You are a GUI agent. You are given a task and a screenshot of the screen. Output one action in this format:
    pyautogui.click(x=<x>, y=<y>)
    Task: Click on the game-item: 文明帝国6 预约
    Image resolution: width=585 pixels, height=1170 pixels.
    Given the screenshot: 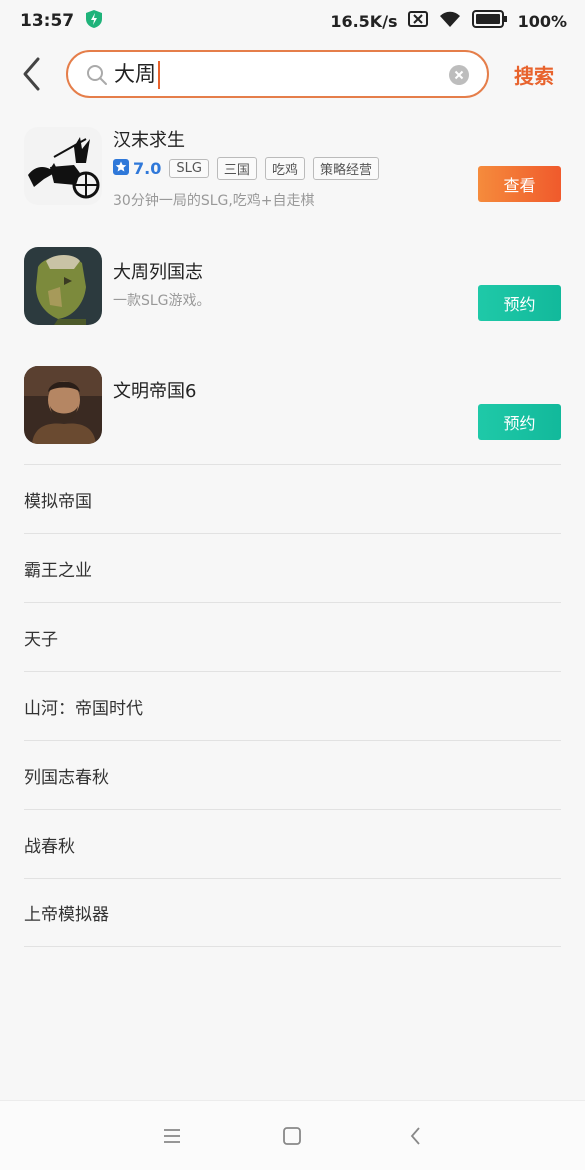 What is the action you would take?
    pyautogui.click(x=292, y=412)
    